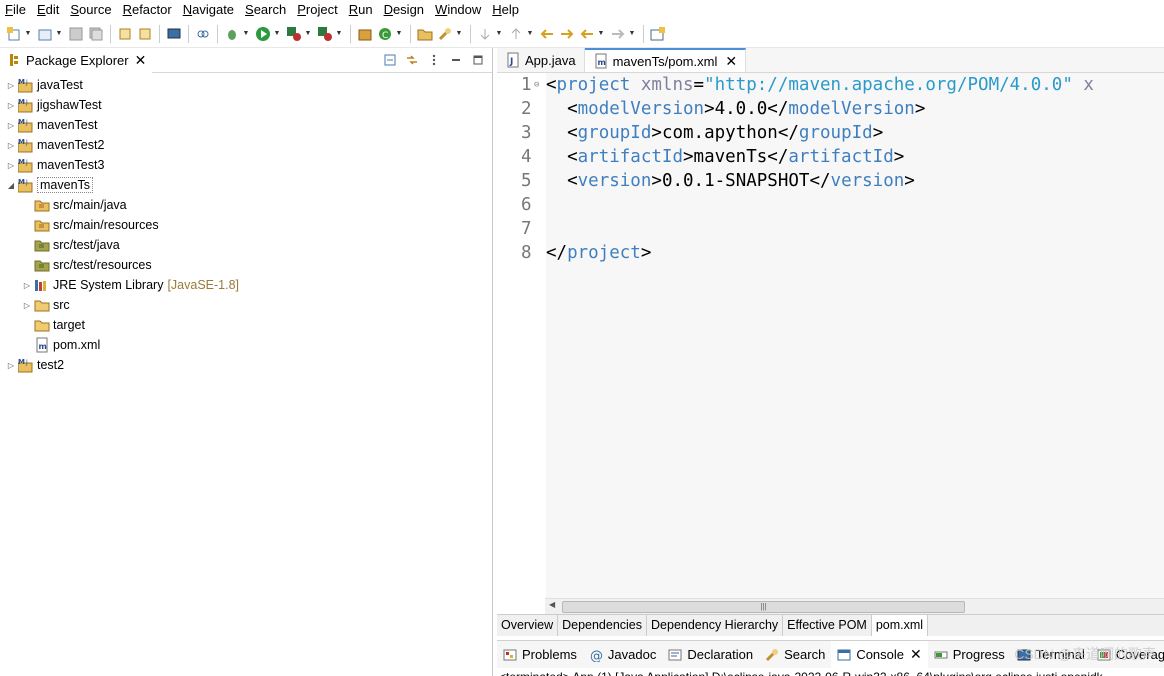  What do you see at coordinates (456, 60) in the screenshot?
I see `minimize-icon` at bounding box center [456, 60].